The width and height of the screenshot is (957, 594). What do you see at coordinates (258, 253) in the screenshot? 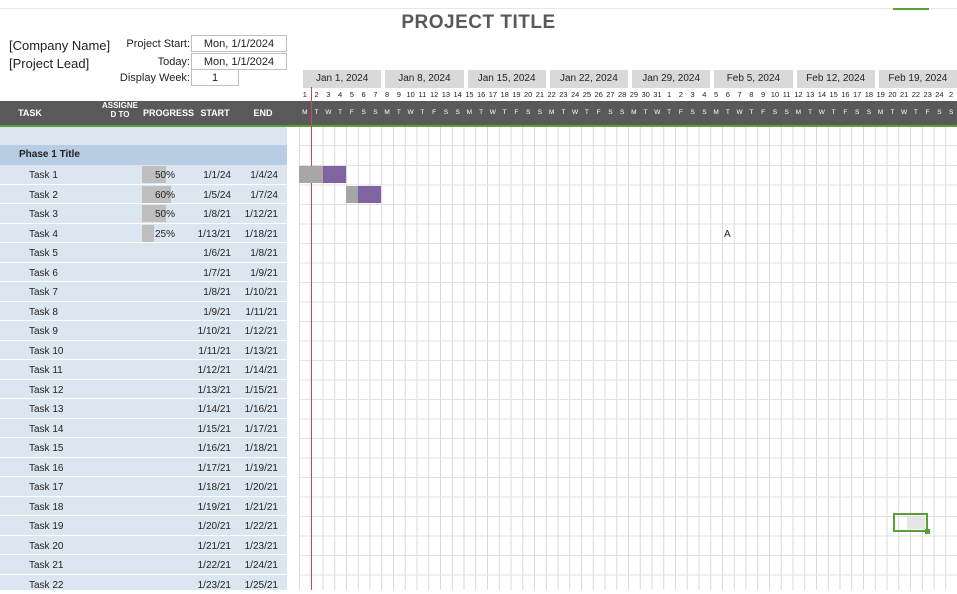
I see `end-date: 1/8/21` at bounding box center [258, 253].